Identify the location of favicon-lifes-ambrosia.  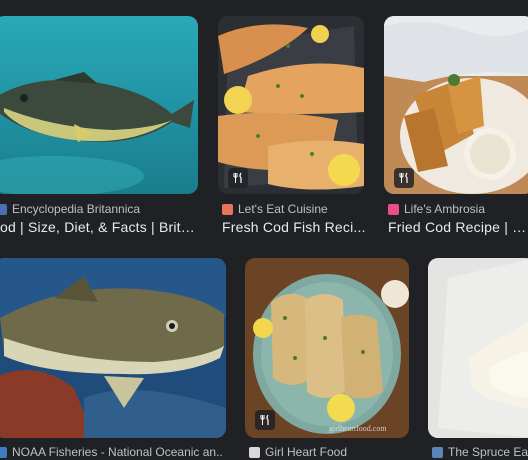
(393, 209).